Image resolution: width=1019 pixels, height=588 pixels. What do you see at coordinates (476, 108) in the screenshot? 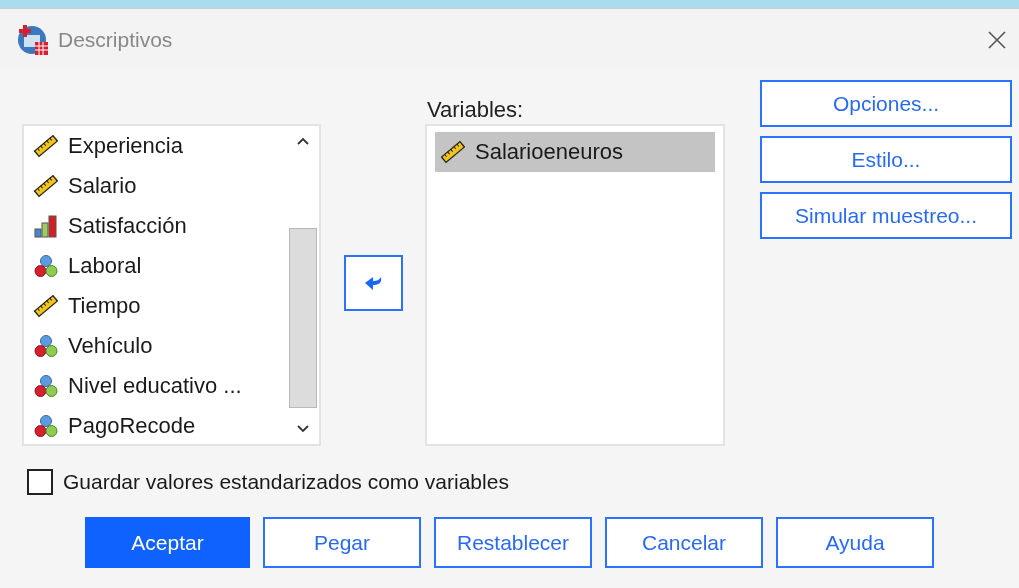
I see `variables-label: Variables:` at bounding box center [476, 108].